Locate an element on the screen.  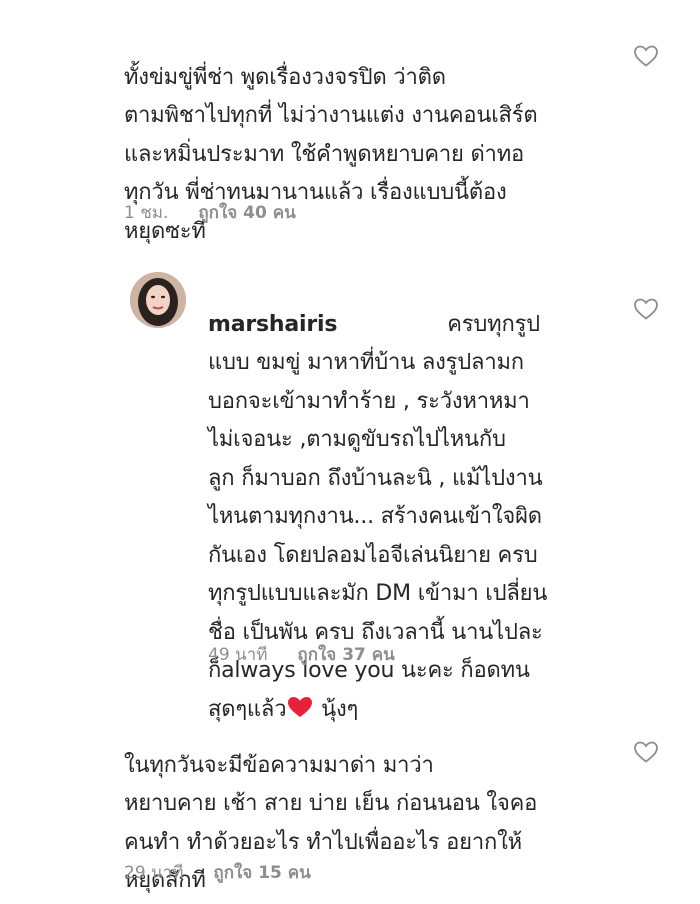
avatar is located at coordinates (158, 300).